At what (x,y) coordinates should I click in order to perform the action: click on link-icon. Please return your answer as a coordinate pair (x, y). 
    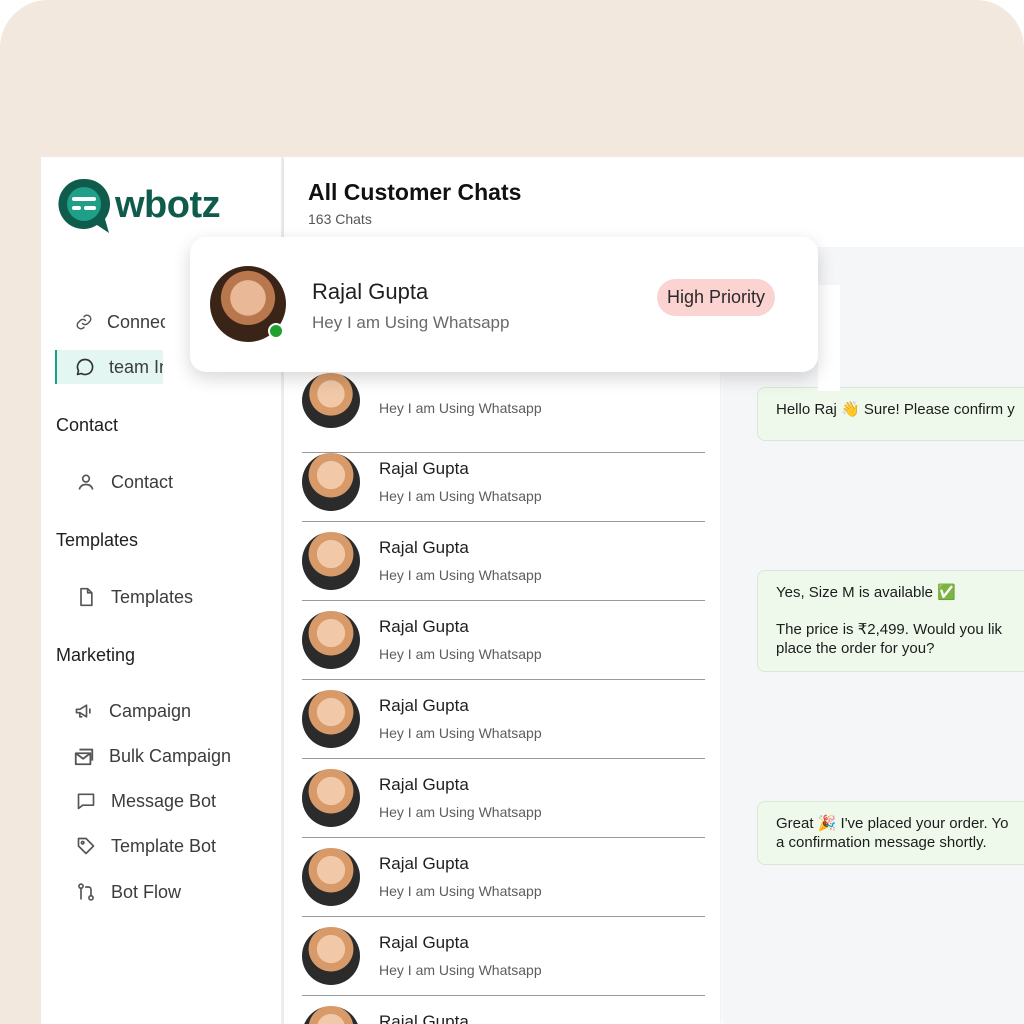
    Looking at the image, I should click on (84, 322).